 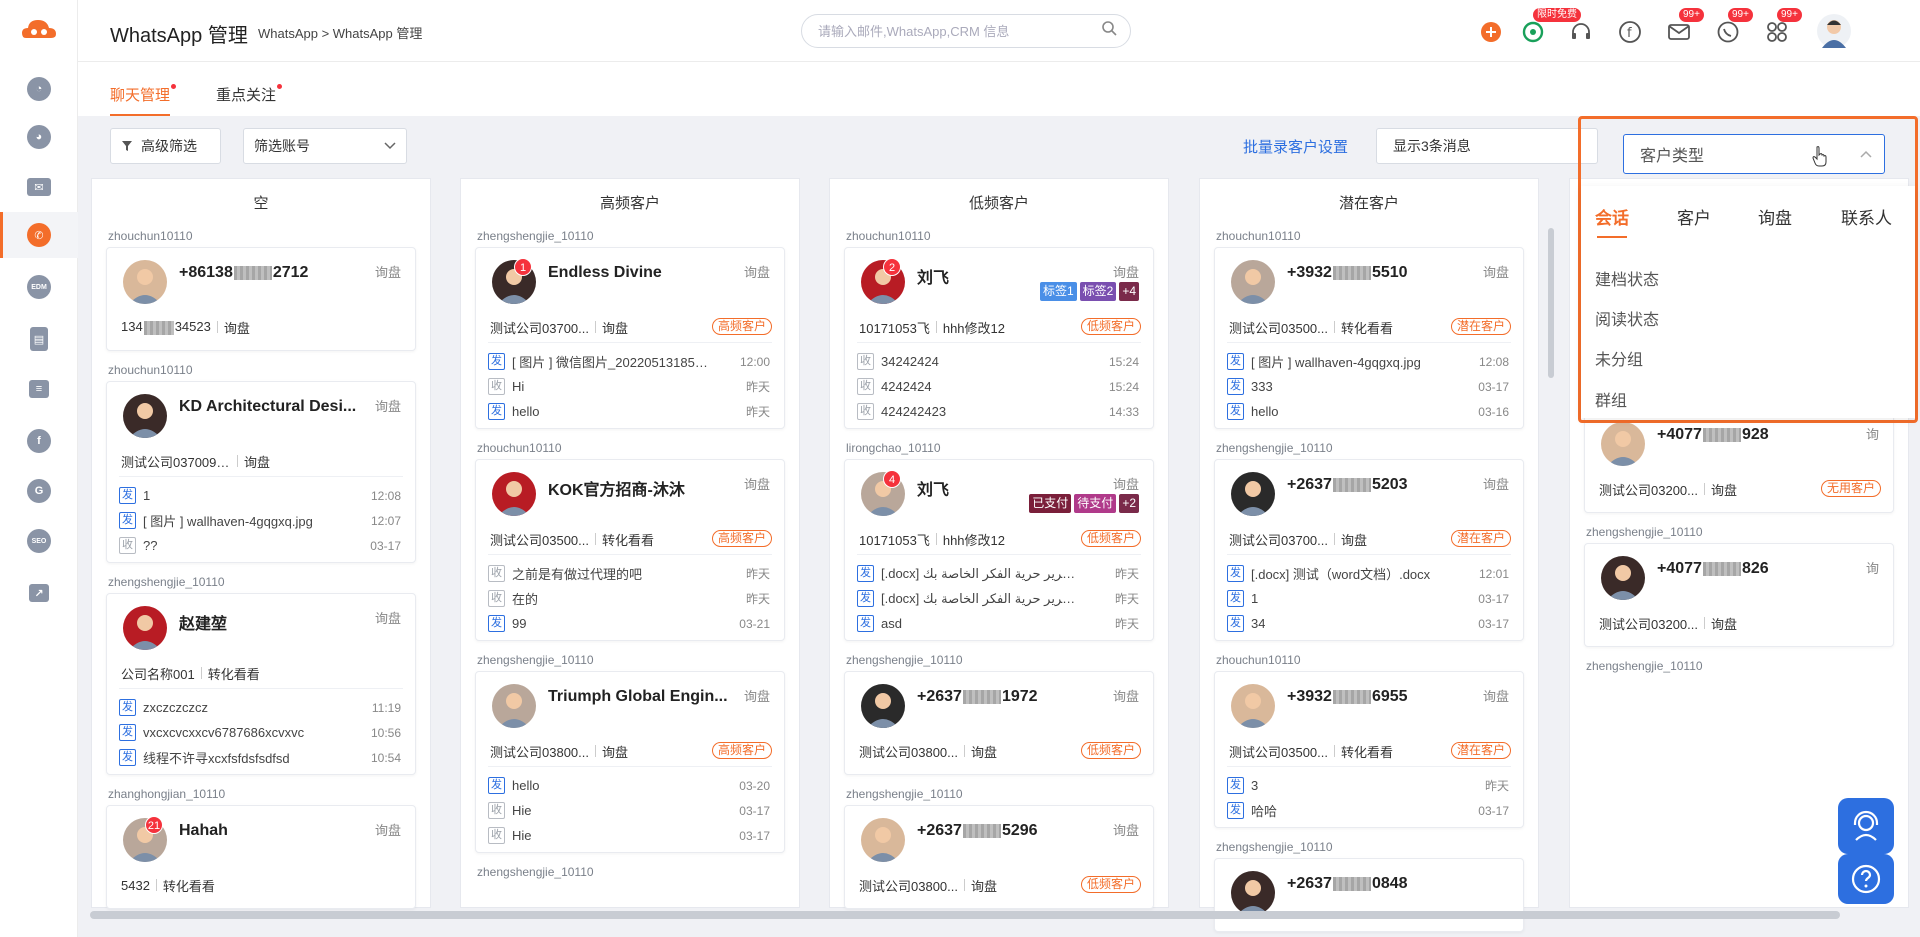 I want to click on sidebar-item-reports: ◕, so click(x=39, y=137).